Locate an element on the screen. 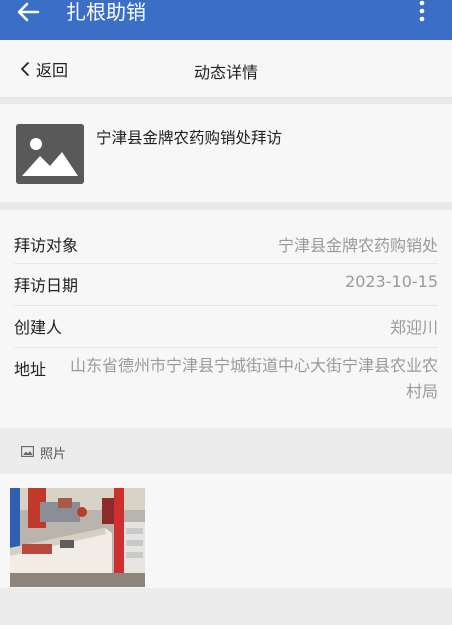  detail-row-target: 拜访对象 宁津县金牌农药购销处 is located at coordinates (226, 244).